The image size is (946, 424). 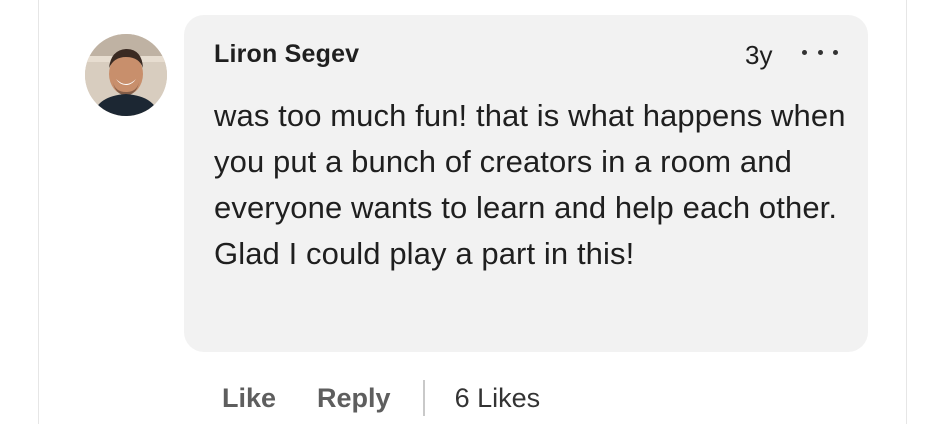 What do you see at coordinates (354, 398) in the screenshot?
I see `reply-button: Reply` at bounding box center [354, 398].